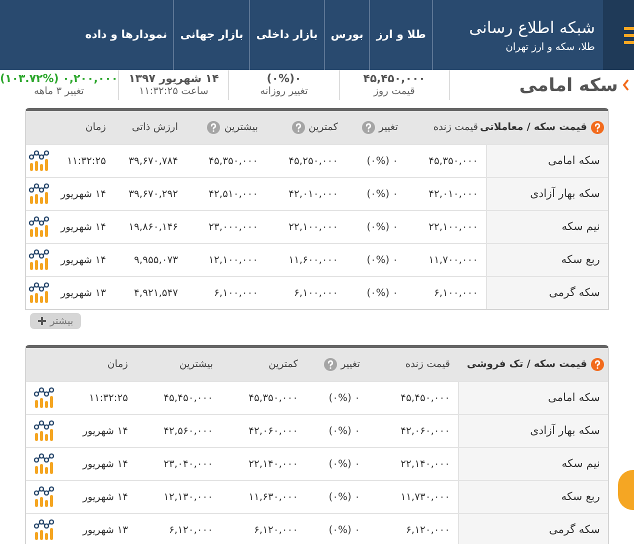 This screenshot has height=544, width=634. Describe the element at coordinates (59, 78) in the screenshot. I see `stat-value: ۰,۲۰۰,۰۰۰ (۱۰۳.۷۲%)` at that location.